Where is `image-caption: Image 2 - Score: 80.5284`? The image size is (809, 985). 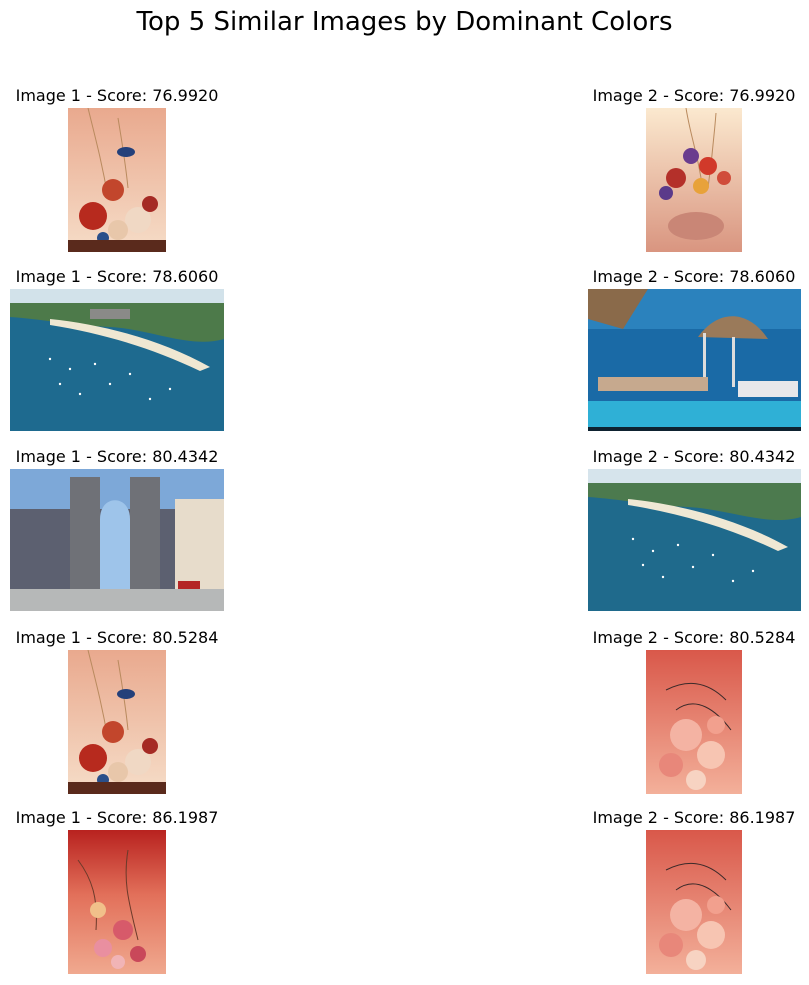 image-caption: Image 2 - Score: 80.5284 is located at coordinates (694, 637).